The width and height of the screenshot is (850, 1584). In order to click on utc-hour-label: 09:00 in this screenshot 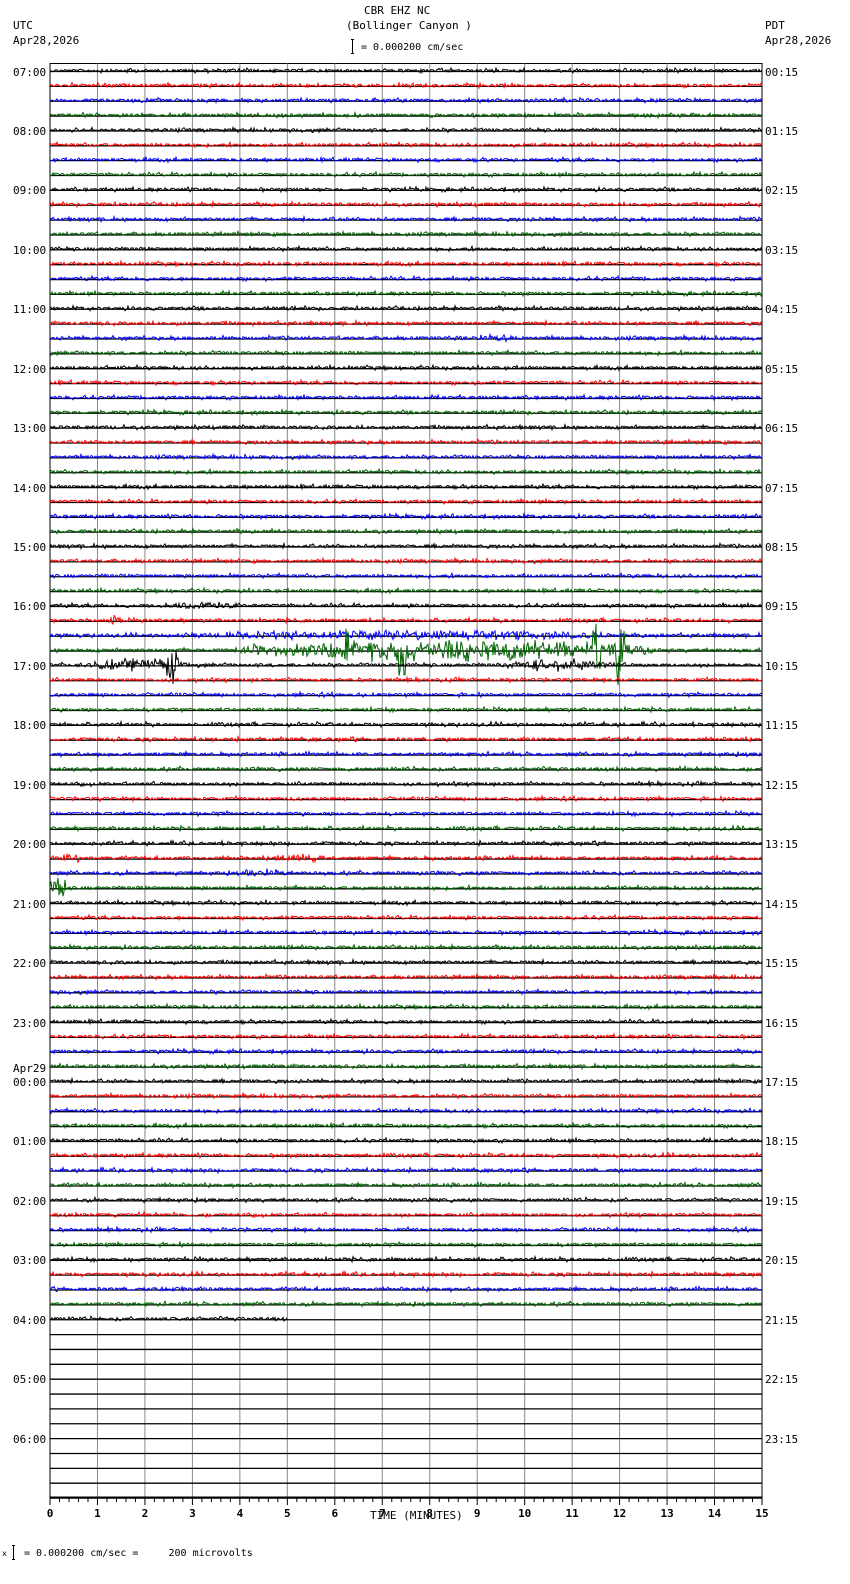, I will do `click(30, 191)`.